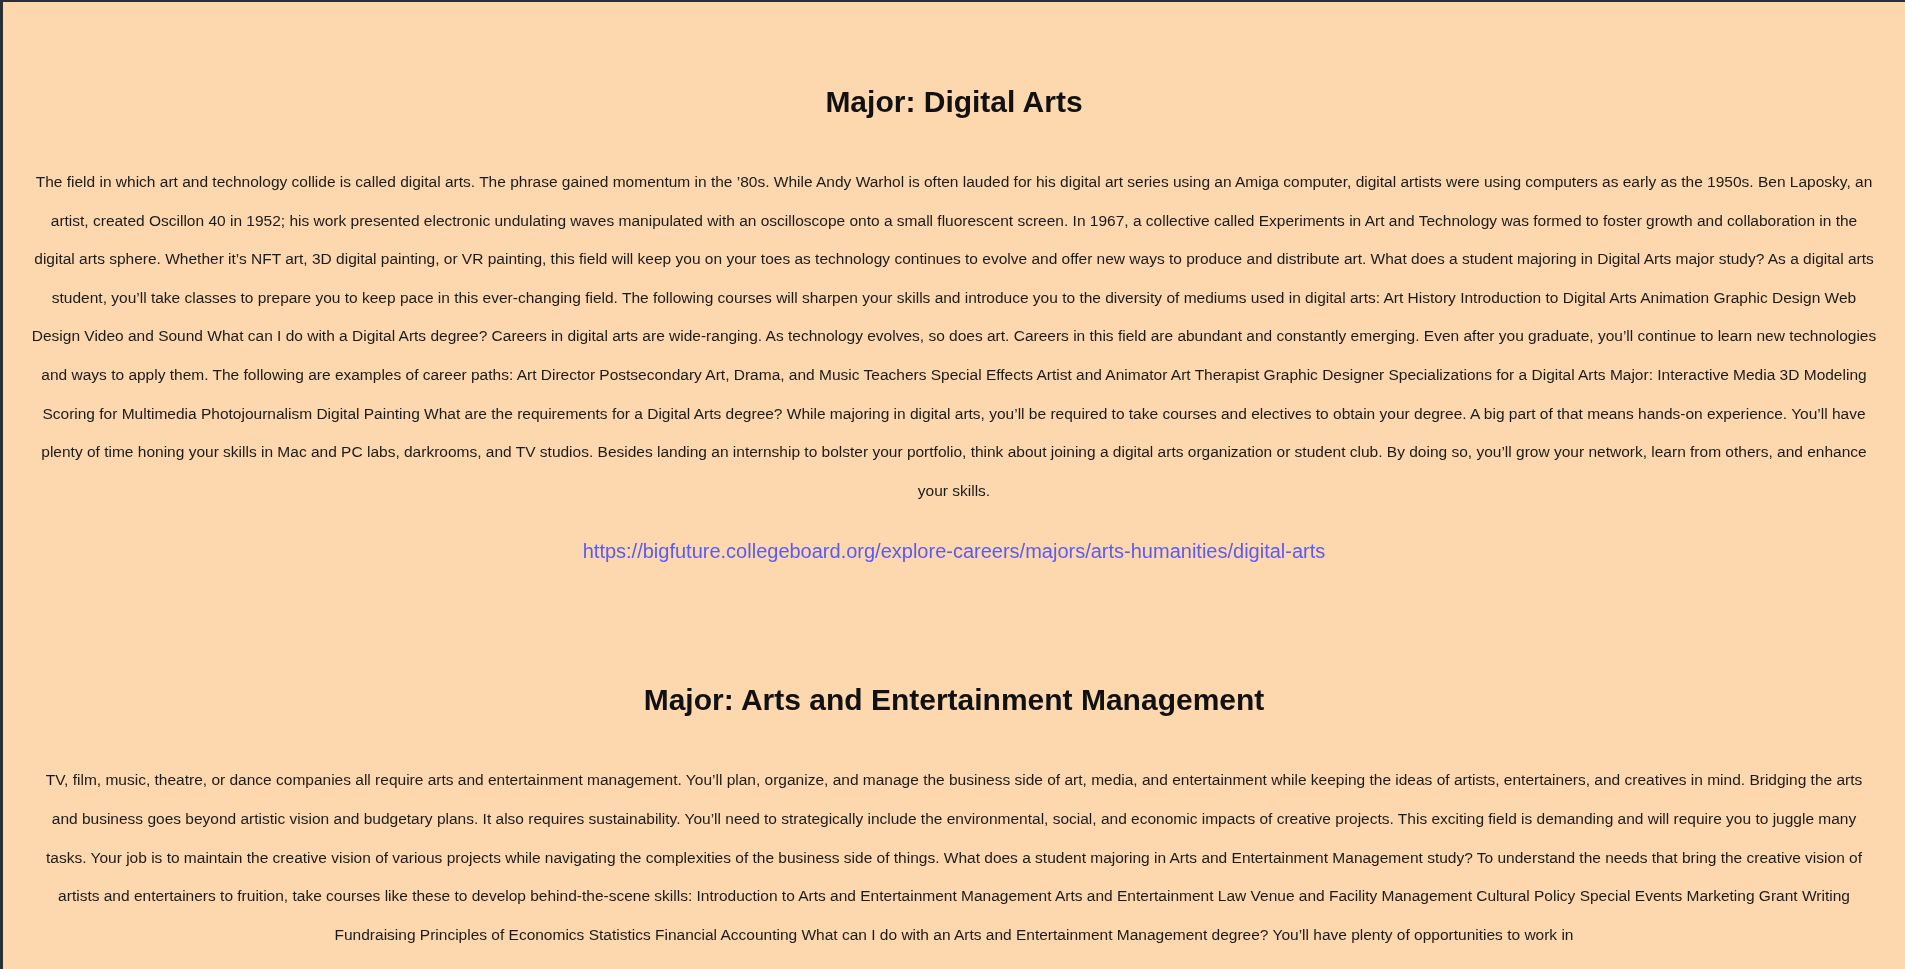  Describe the element at coordinates (954, 551) in the screenshot. I see `source-link: https://bigfuture.collegeboard.org/explore-careers/majors/arts-humanities/digital-arts` at that location.